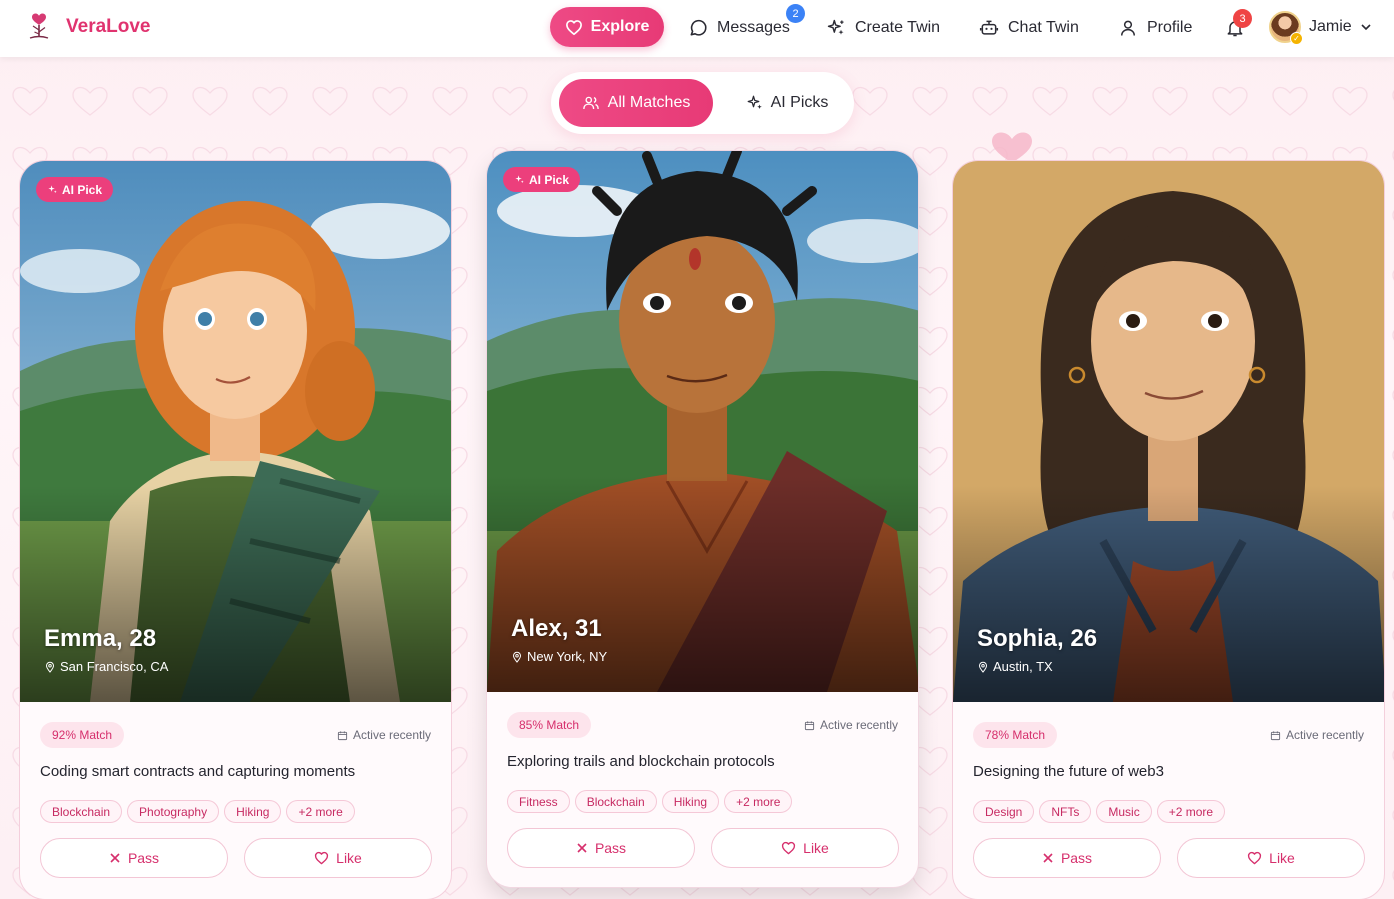 The image size is (1394, 899). Describe the element at coordinates (253, 811) in the screenshot. I see `interest-tag: Hiking` at that location.